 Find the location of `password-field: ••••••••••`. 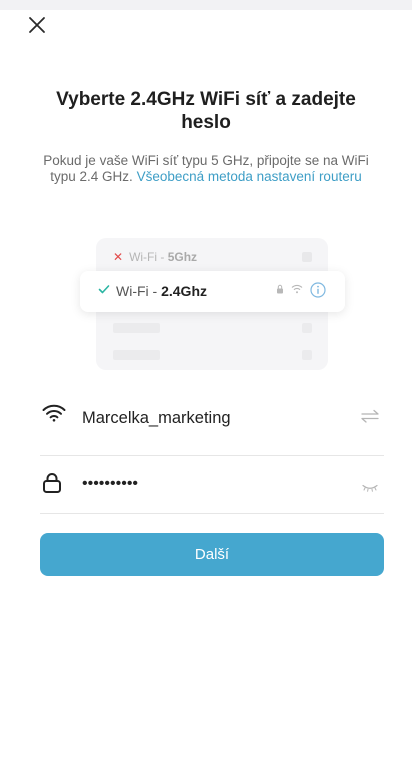

password-field: •••••••••• is located at coordinates (212, 488).